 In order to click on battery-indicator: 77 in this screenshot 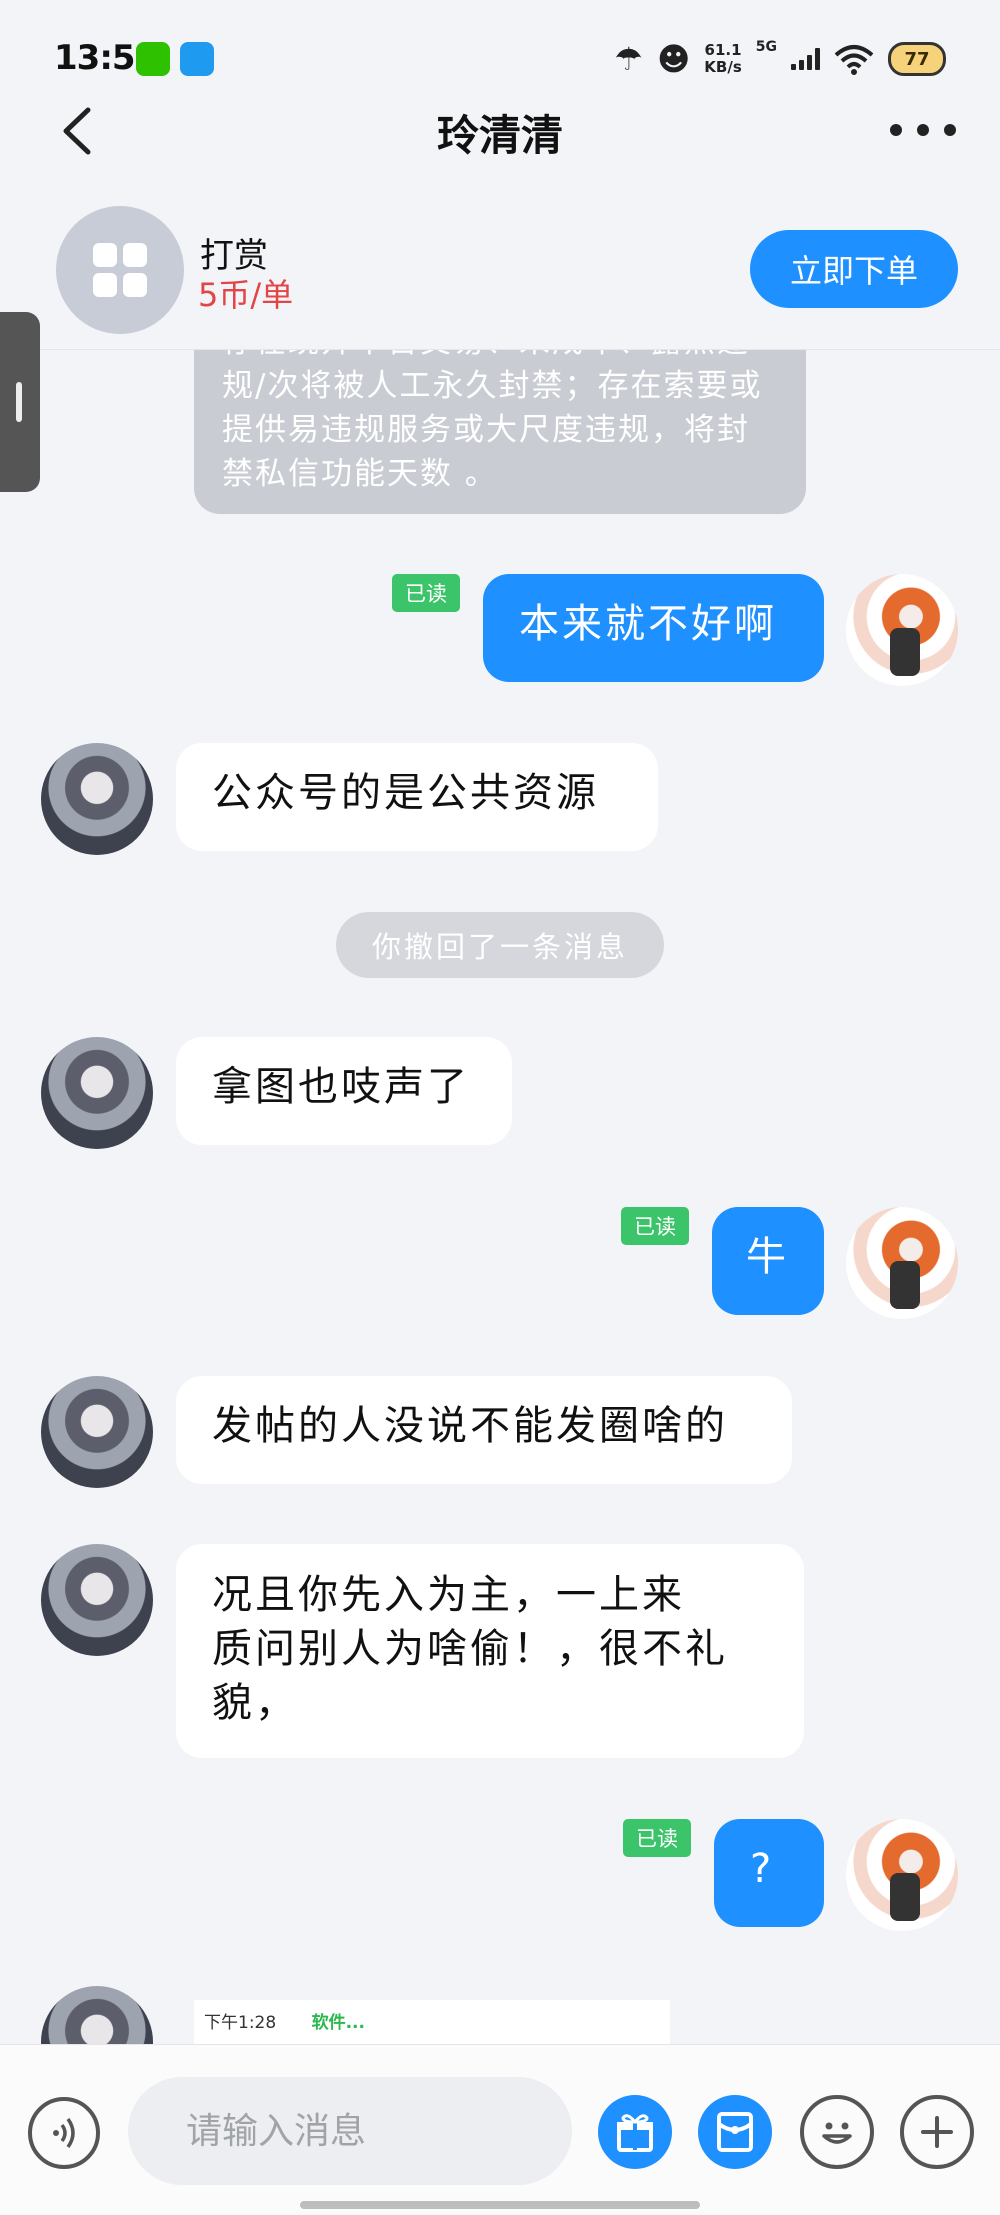, I will do `click(917, 59)`.